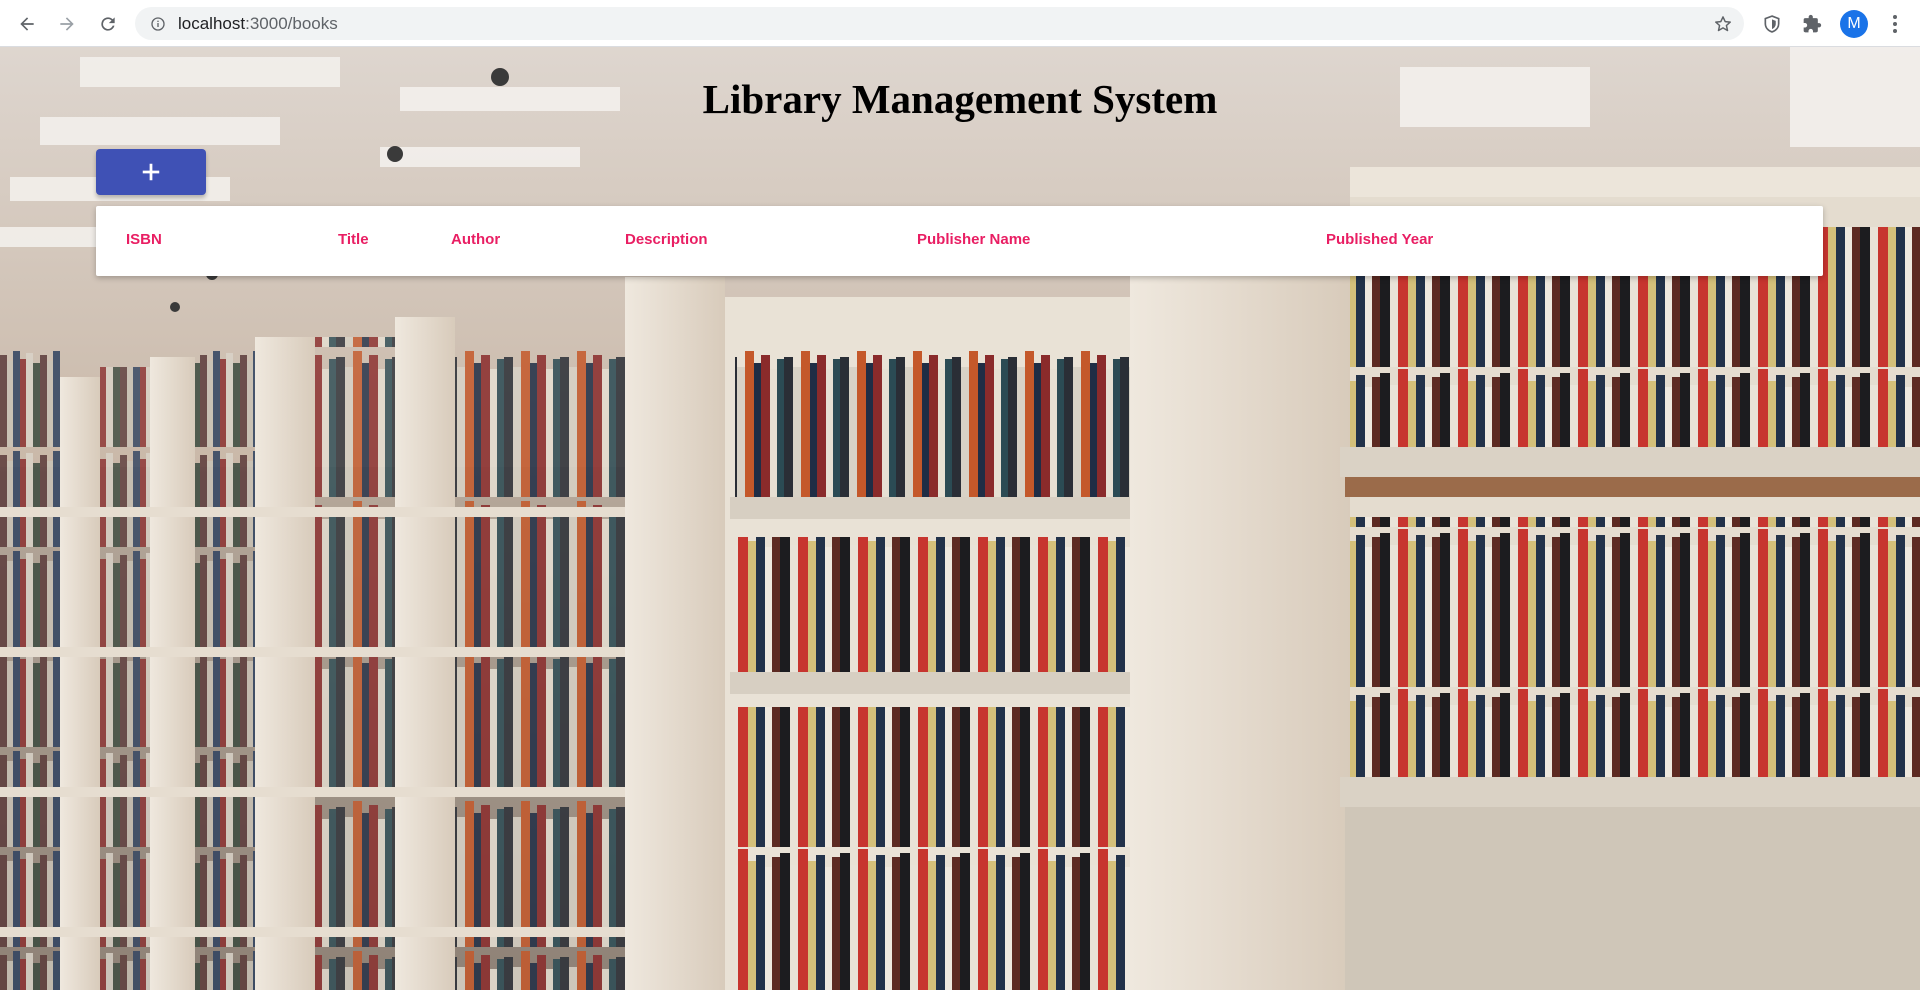 The height and width of the screenshot is (990, 1920). I want to click on reload-icon, so click(108, 24).